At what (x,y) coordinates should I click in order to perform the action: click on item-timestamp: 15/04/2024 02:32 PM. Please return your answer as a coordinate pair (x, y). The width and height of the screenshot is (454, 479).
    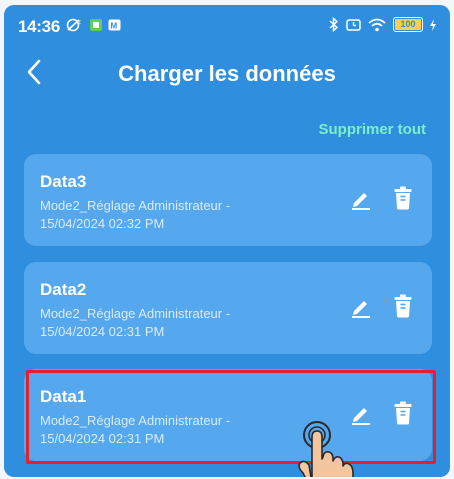
    Looking at the image, I should click on (102, 223).